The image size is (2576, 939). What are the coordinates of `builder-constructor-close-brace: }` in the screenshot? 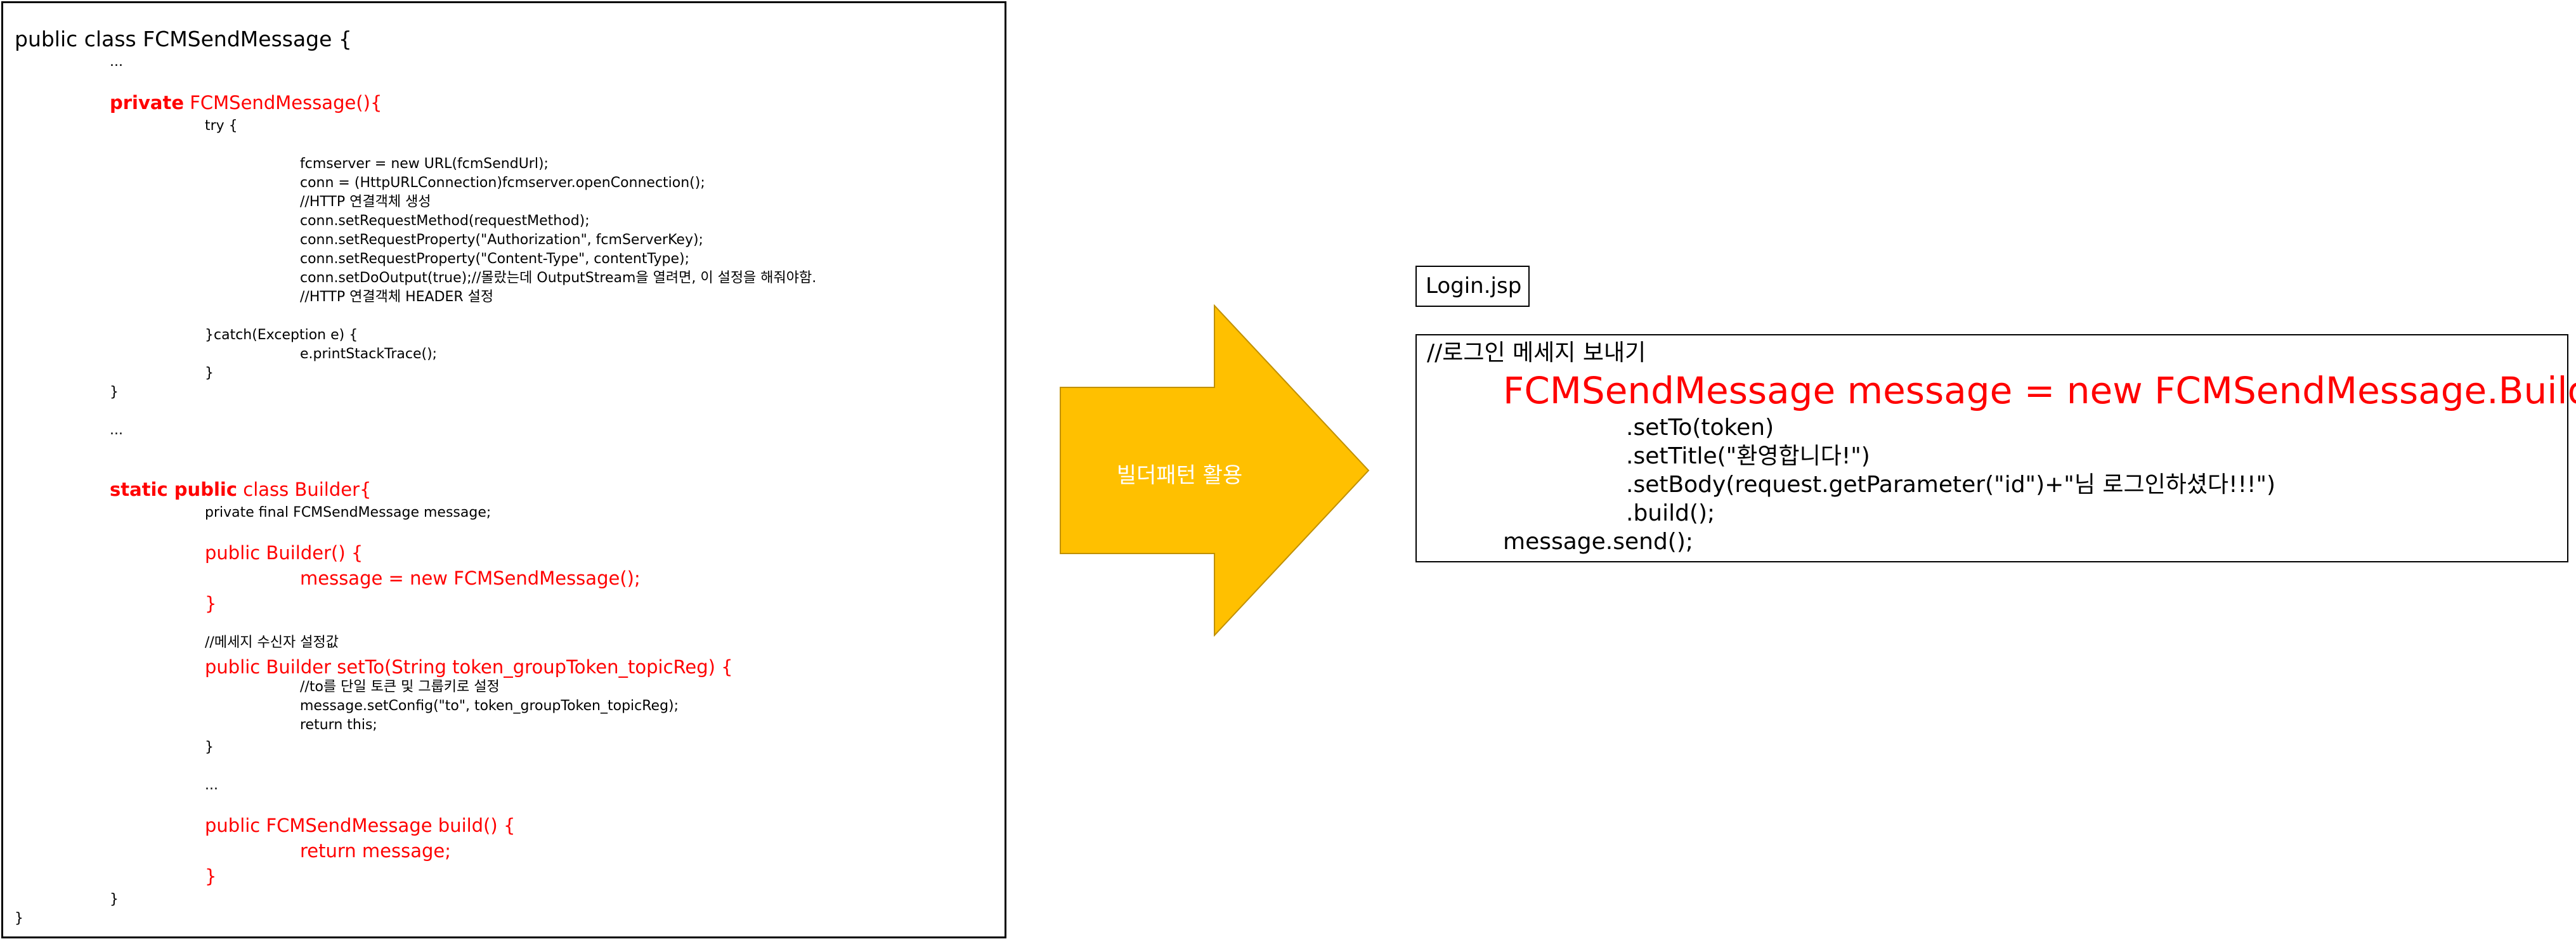 It's located at (211, 603).